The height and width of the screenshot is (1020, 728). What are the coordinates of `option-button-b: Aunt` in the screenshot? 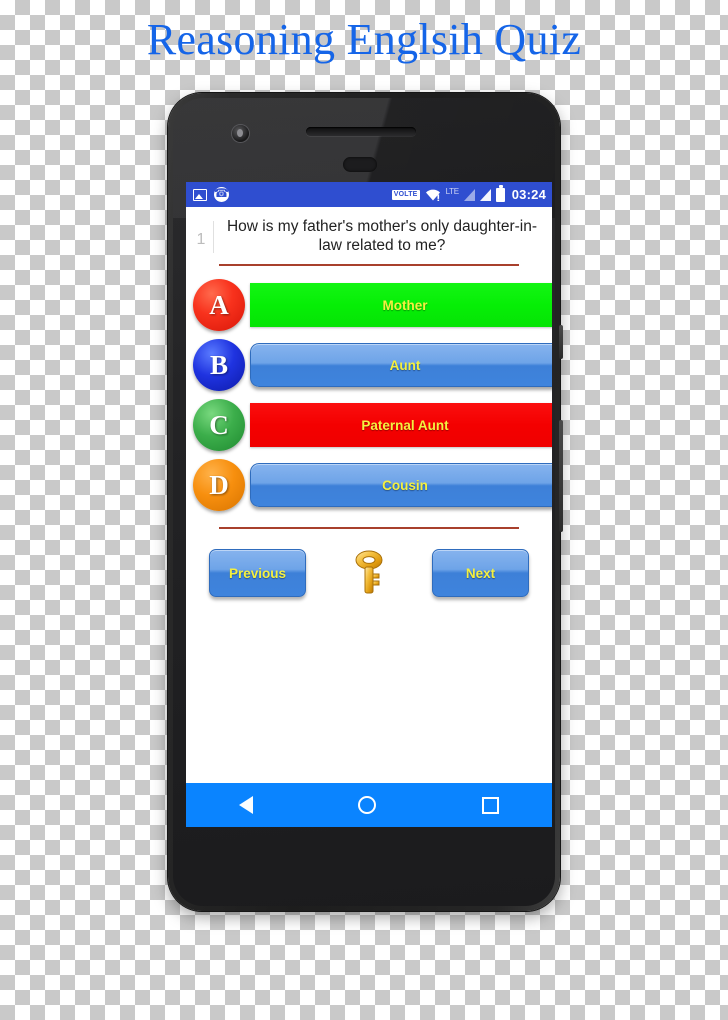 It's located at (401, 365).